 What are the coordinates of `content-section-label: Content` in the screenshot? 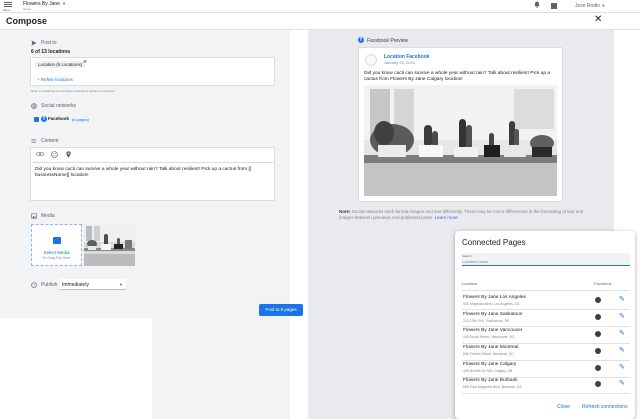 It's located at (45, 141).